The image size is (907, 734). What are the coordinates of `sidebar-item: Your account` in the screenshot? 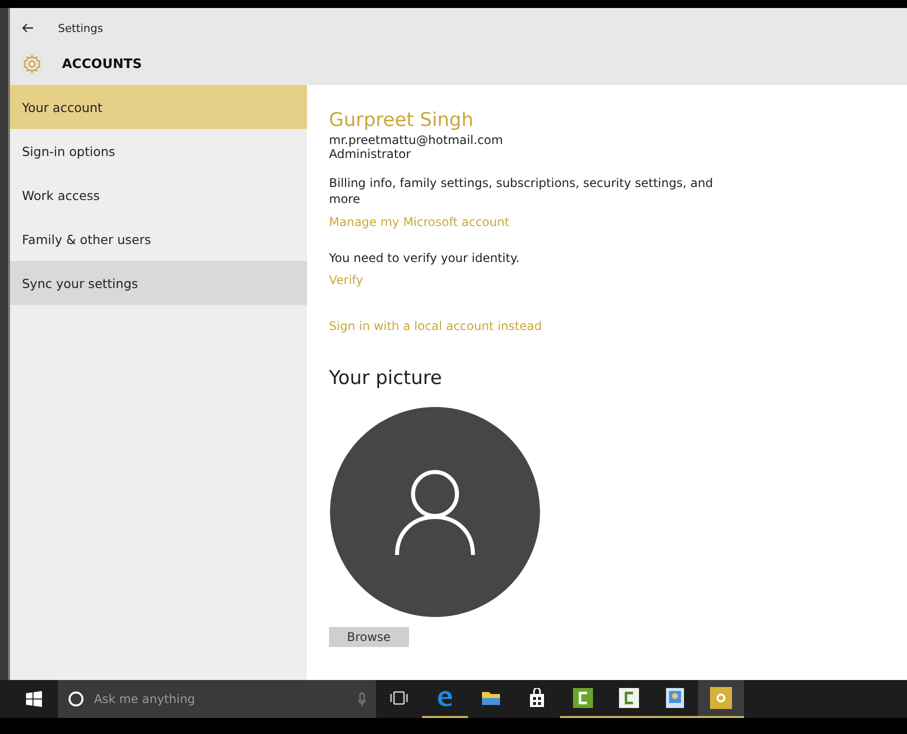 It's located at (158, 107).